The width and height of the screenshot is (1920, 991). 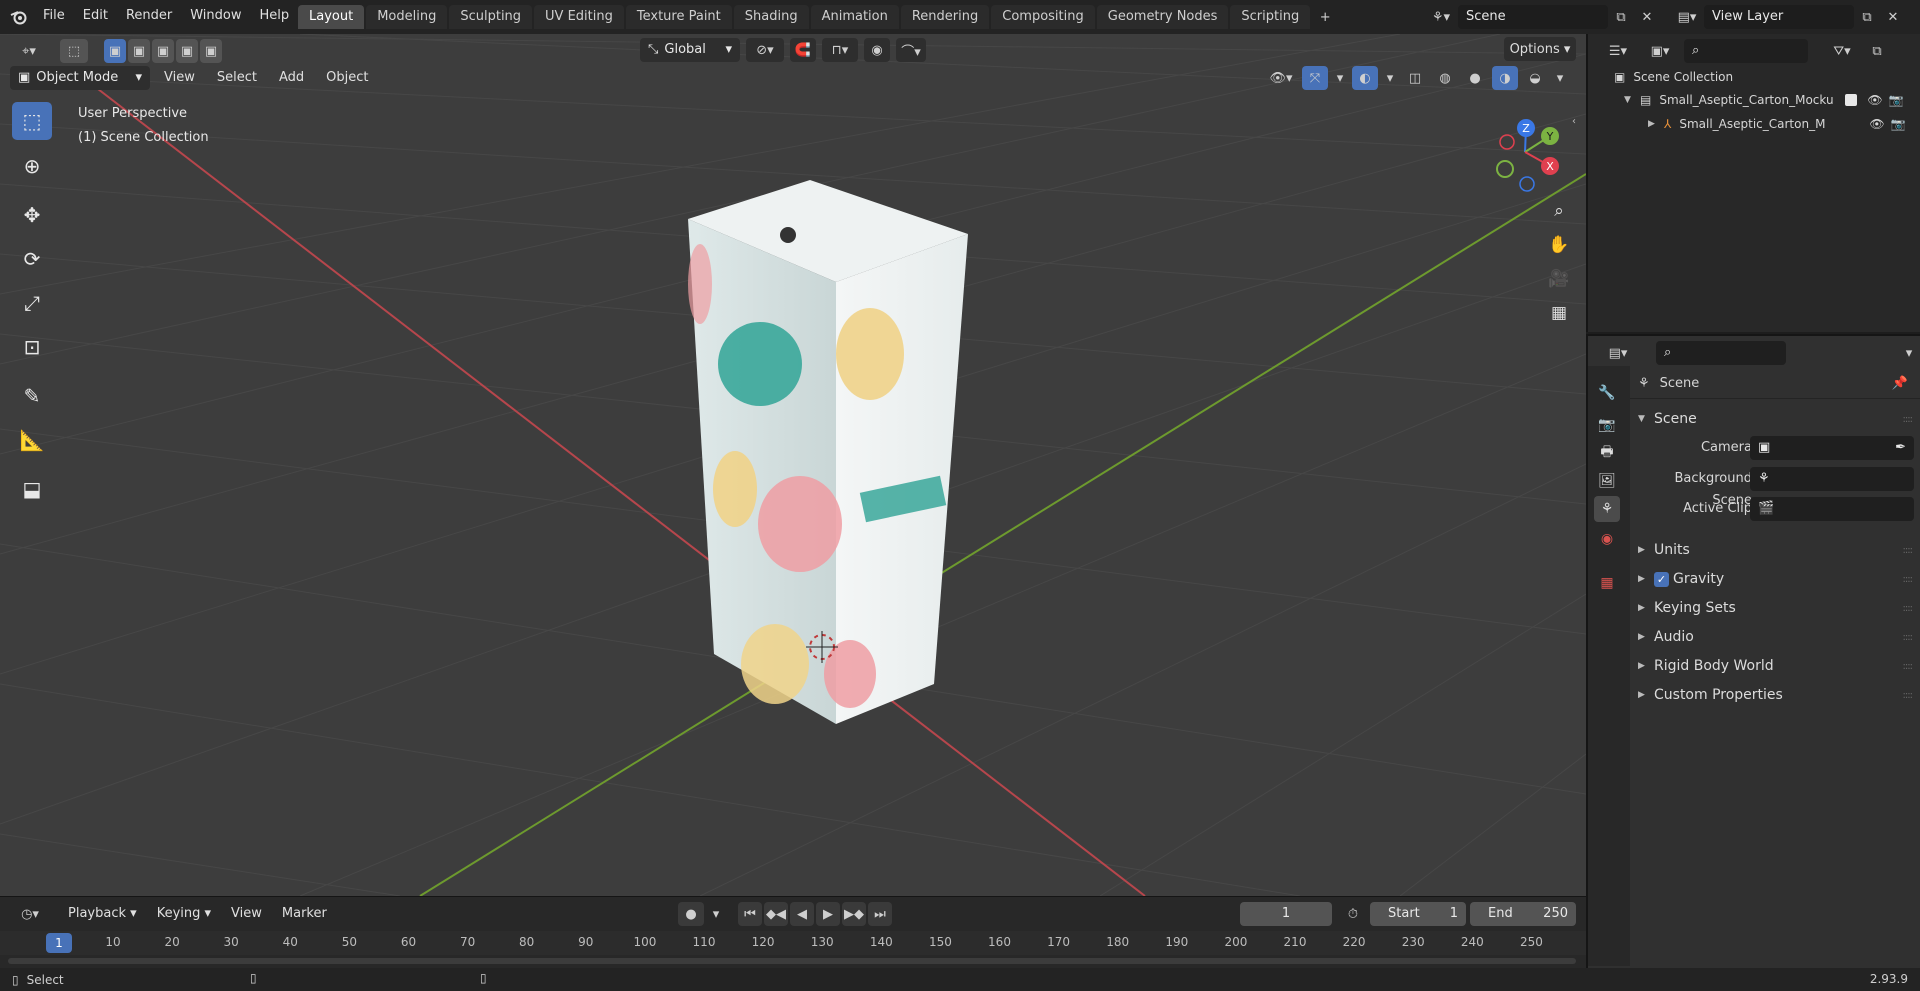 What do you see at coordinates (246, 914) in the screenshot?
I see `timeline-menu-view: View` at bounding box center [246, 914].